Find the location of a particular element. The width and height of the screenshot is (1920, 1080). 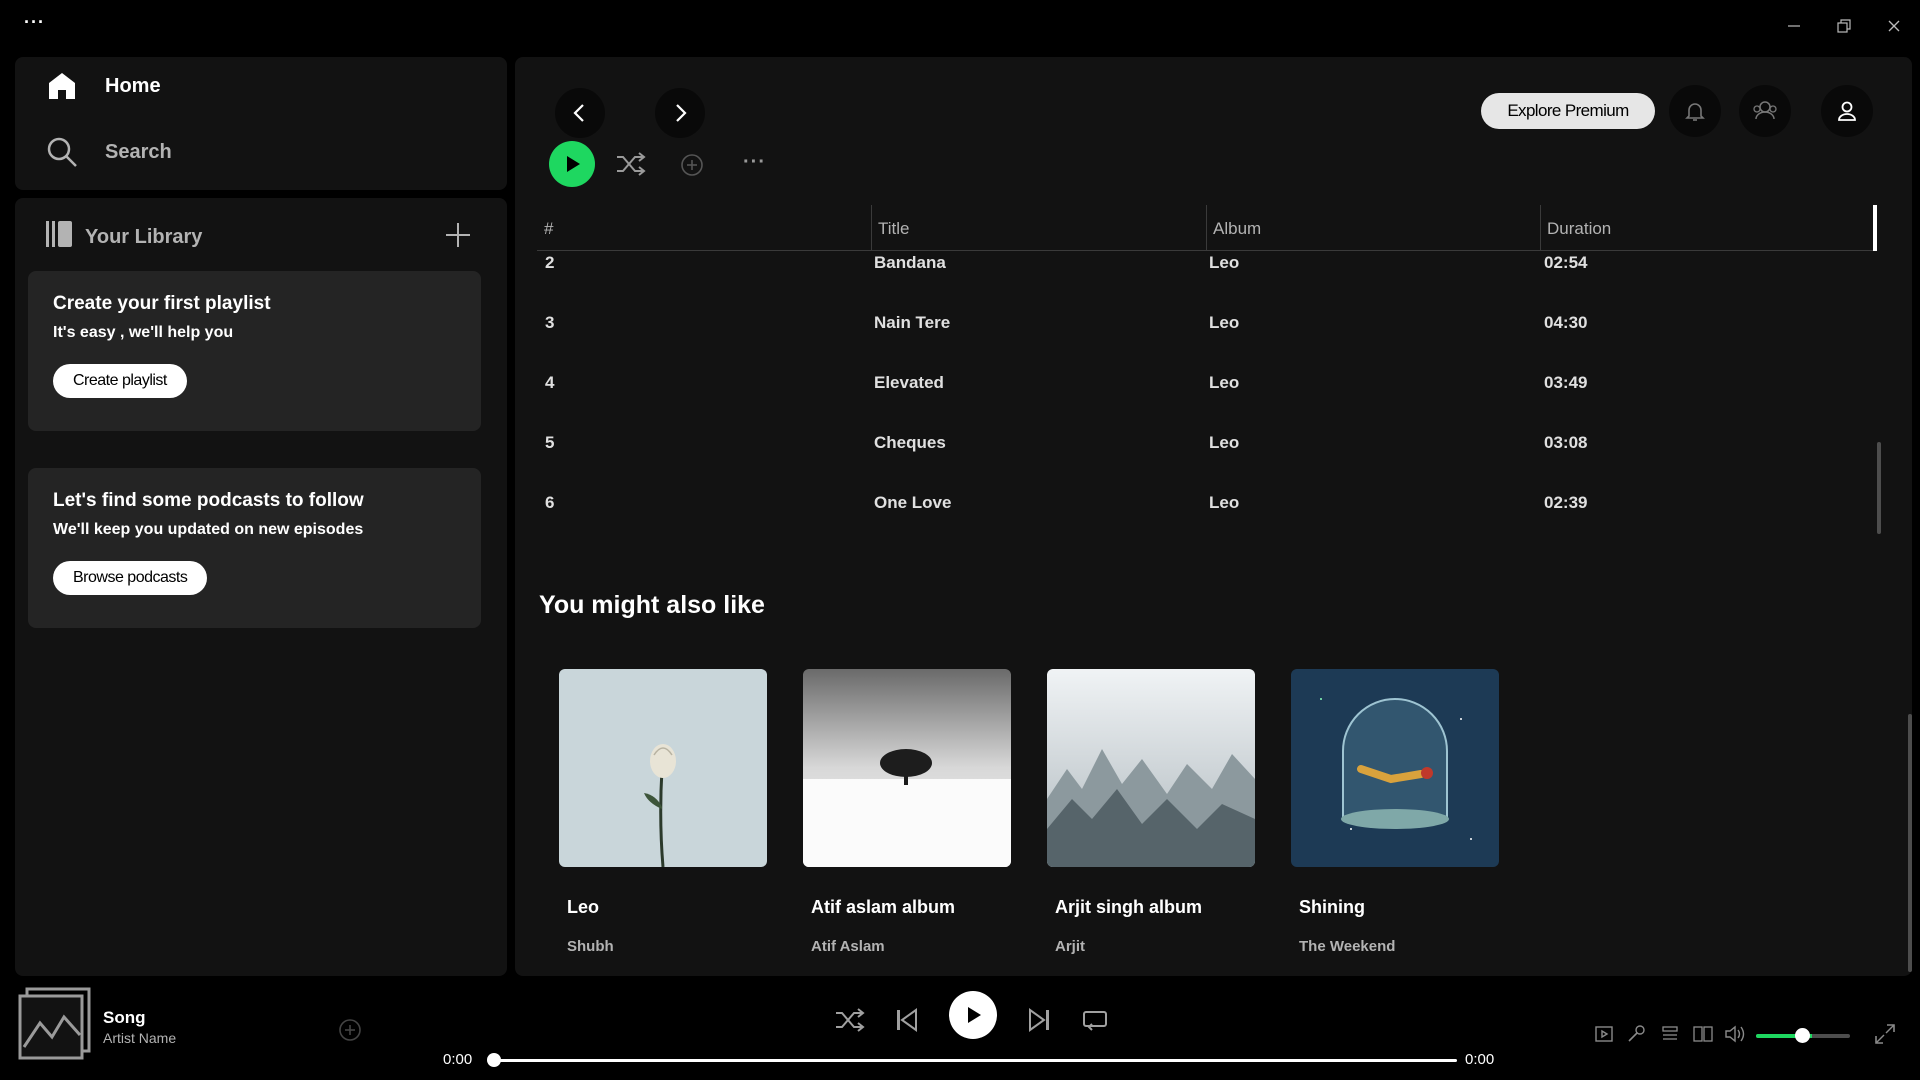

add-playlist-button is located at coordinates (458, 235).